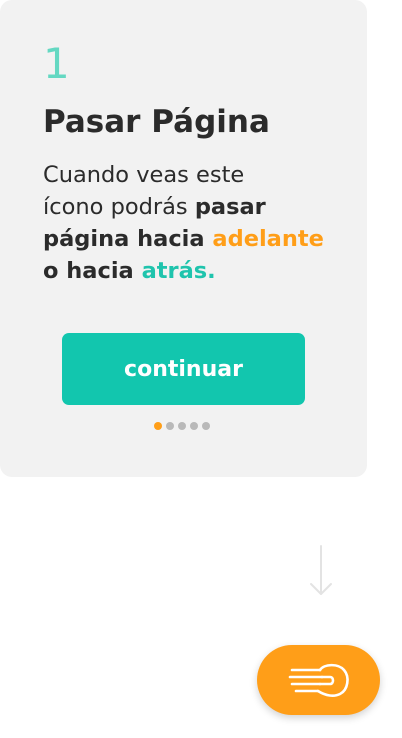  What do you see at coordinates (230, 207) in the screenshot?
I see `description-bold-text: pasar` at bounding box center [230, 207].